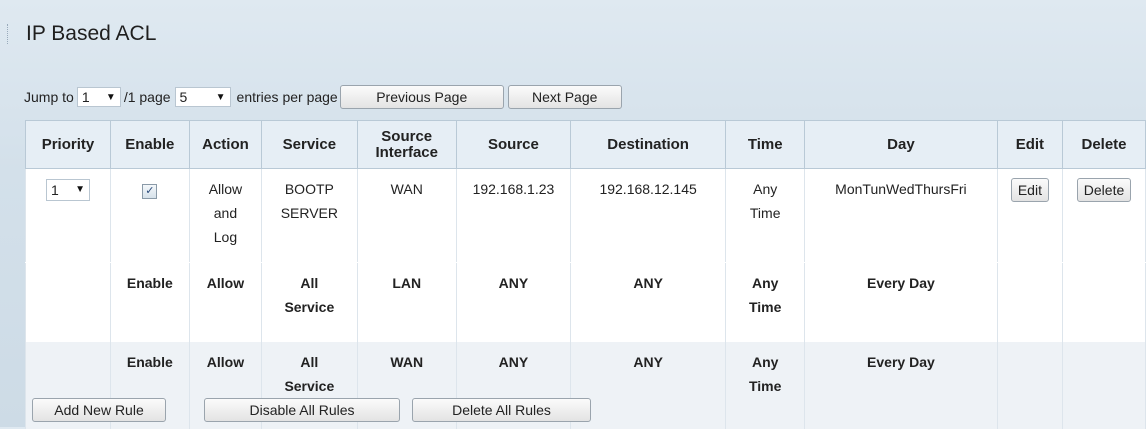  Describe the element at coordinates (49, 97) in the screenshot. I see `jump-to-label: Jump to` at that location.